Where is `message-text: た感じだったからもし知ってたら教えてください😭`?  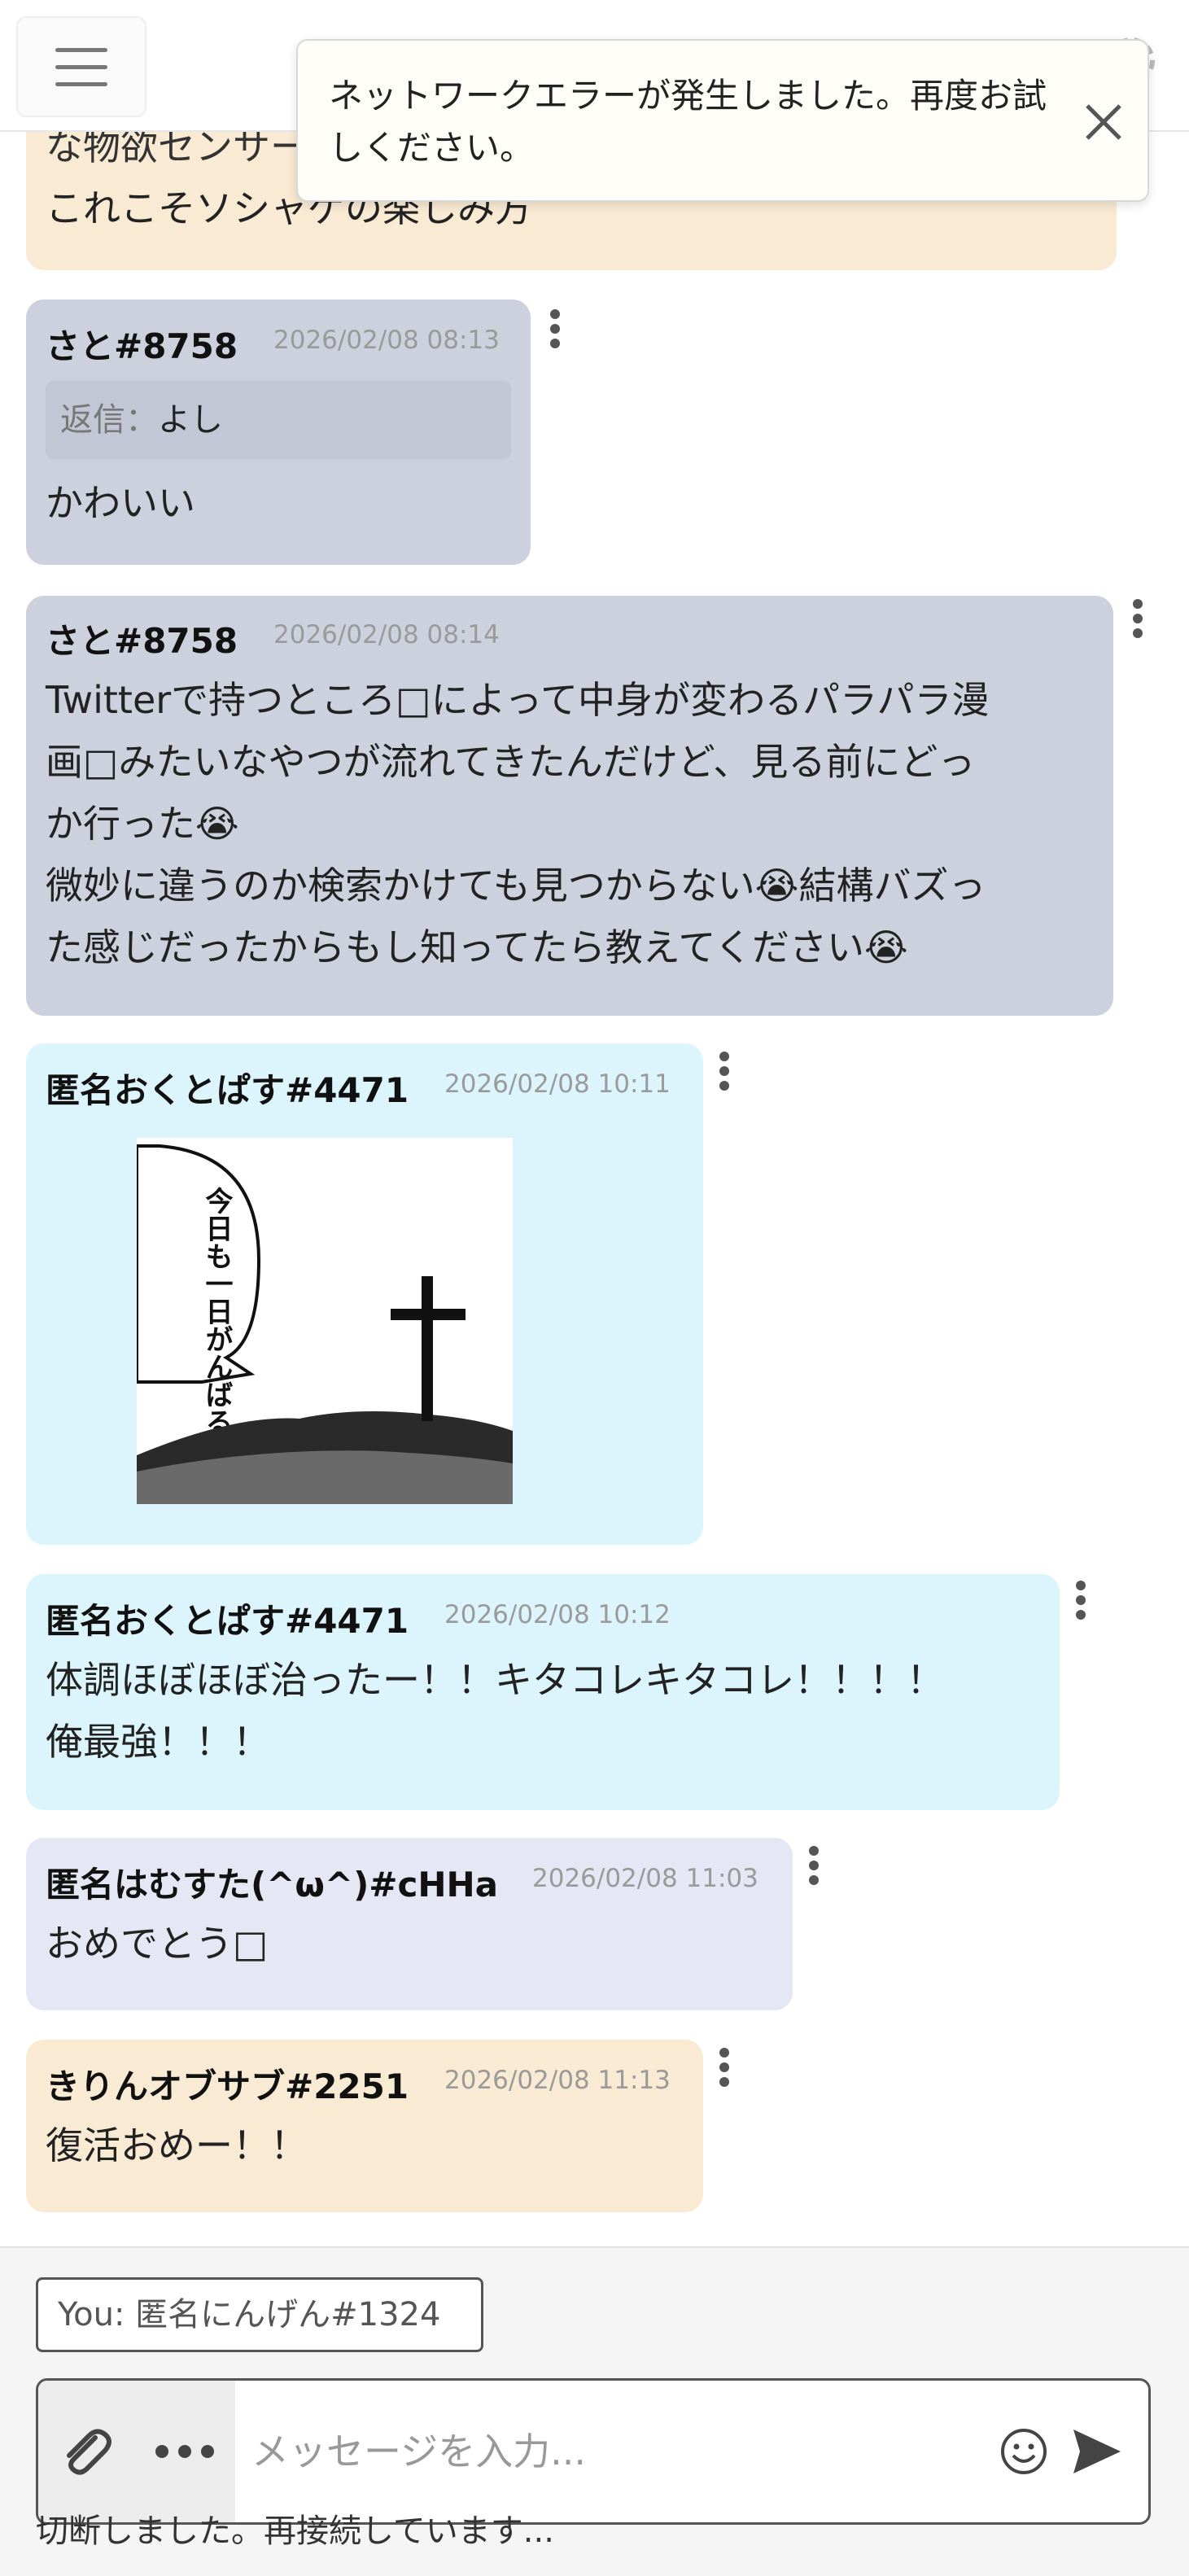
message-text: た感じだったからもし知ってたら教えてください😭 is located at coordinates (477, 947).